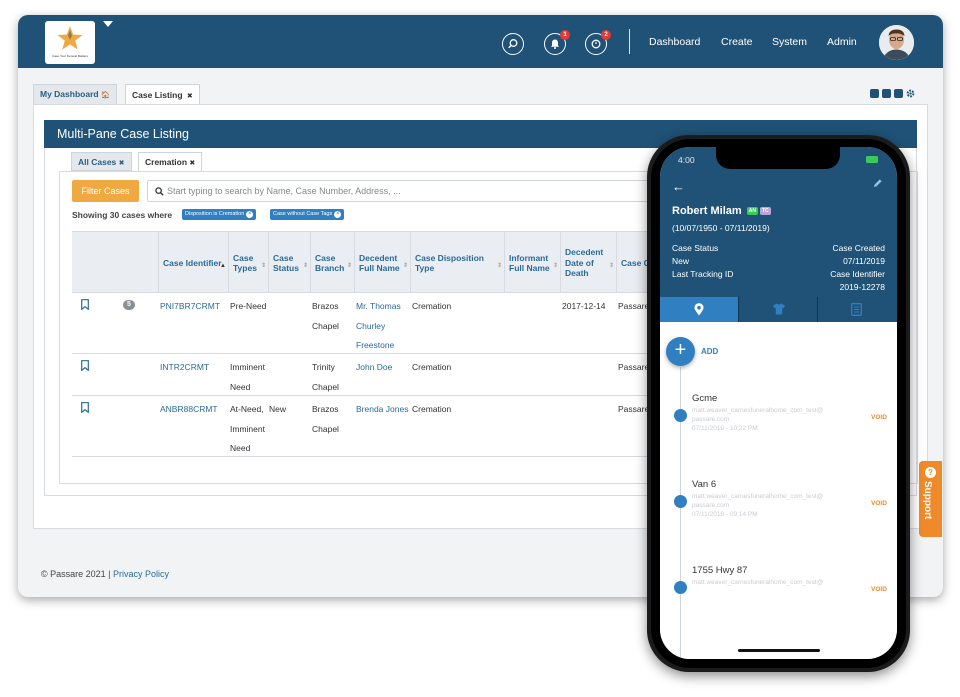 This screenshot has width=960, height=697. Describe the element at coordinates (680, 351) in the screenshot. I see `add-button: +` at that location.